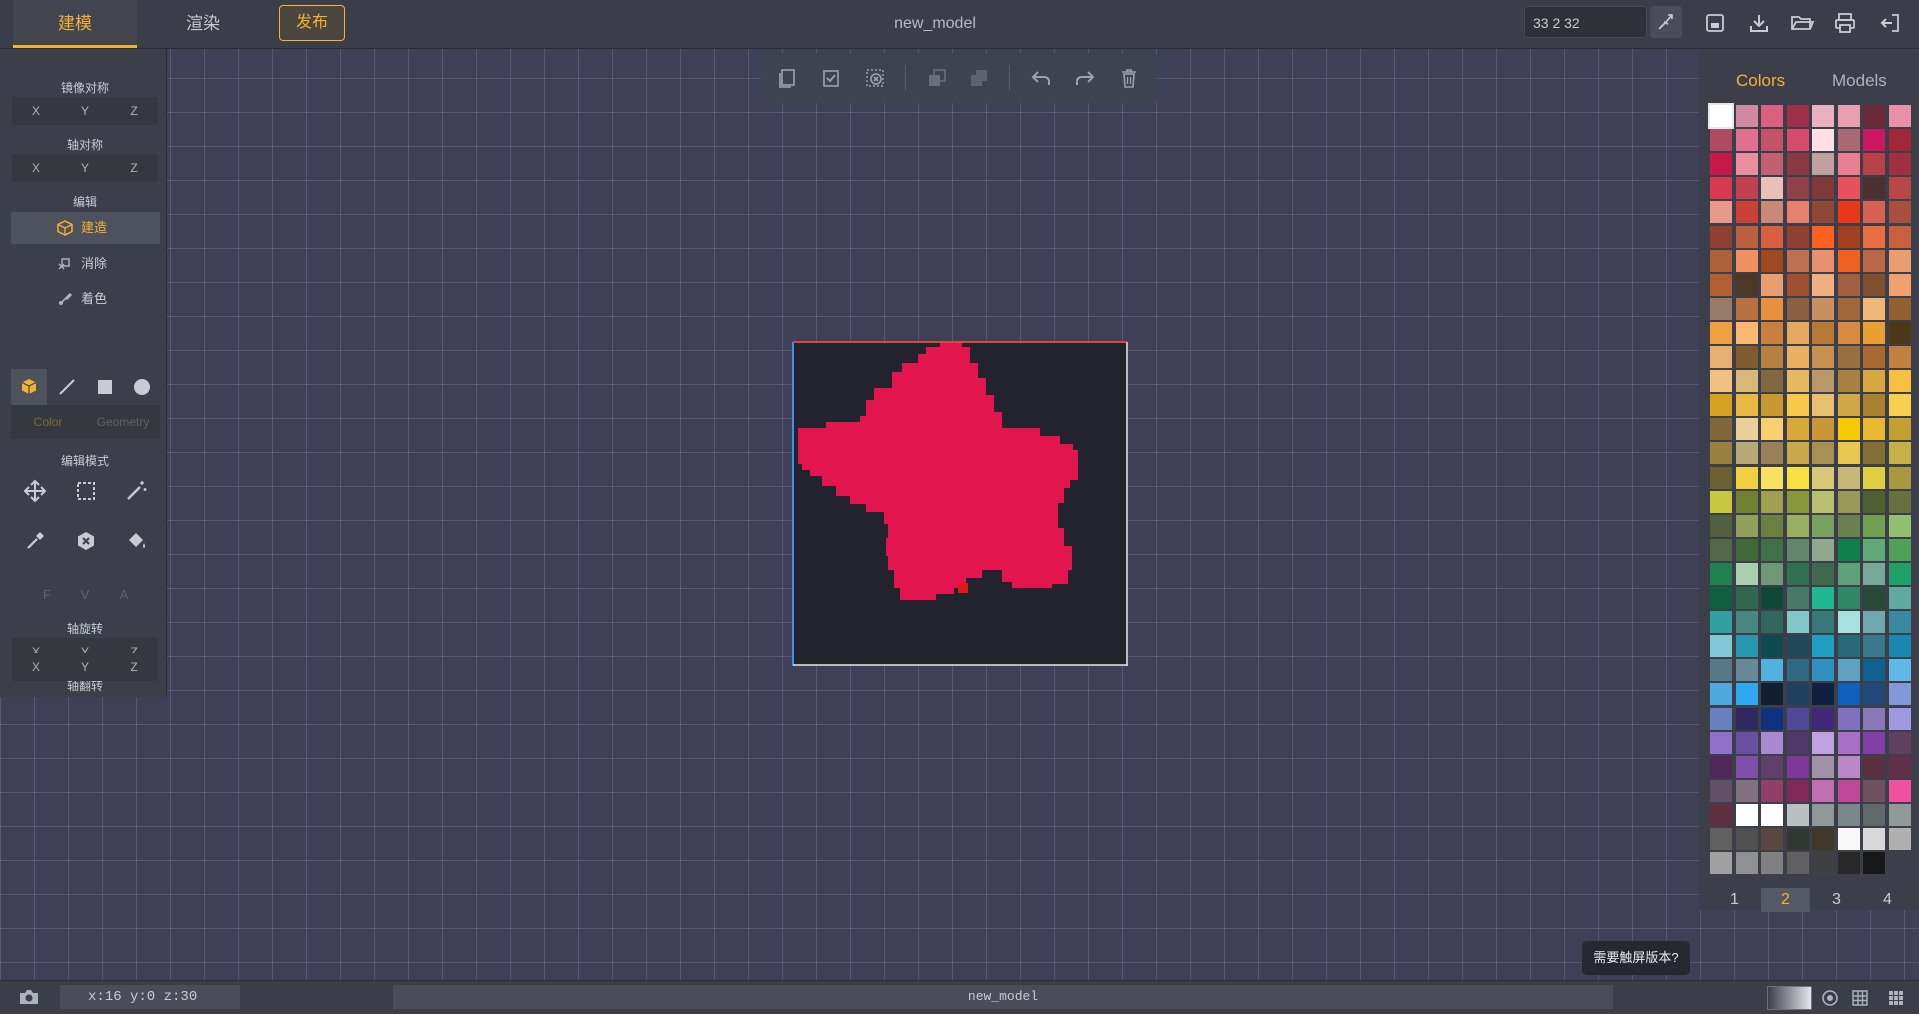 This screenshot has height=1014, width=1919. What do you see at coordinates (937, 78) in the screenshot?
I see `merge-icon` at bounding box center [937, 78].